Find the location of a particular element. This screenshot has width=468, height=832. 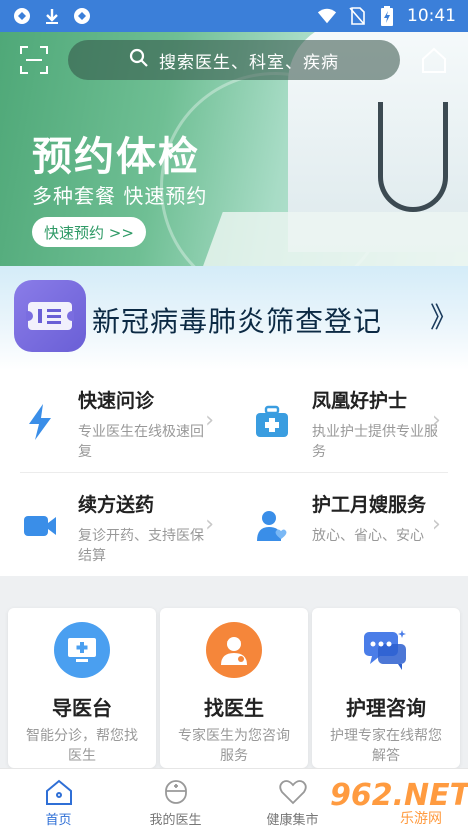

covid-screening-label: 新冠病毒肺炎筛查登记 is located at coordinates (237, 321).